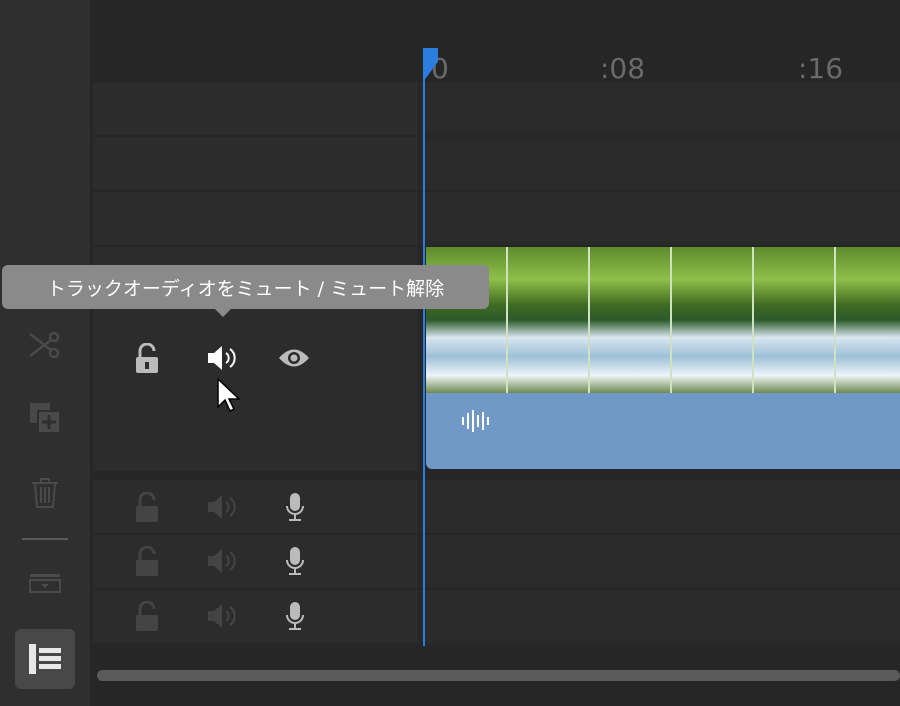 Image resolution: width=900 pixels, height=706 pixels. What do you see at coordinates (45, 539) in the screenshot?
I see `sidebar-divider` at bounding box center [45, 539].